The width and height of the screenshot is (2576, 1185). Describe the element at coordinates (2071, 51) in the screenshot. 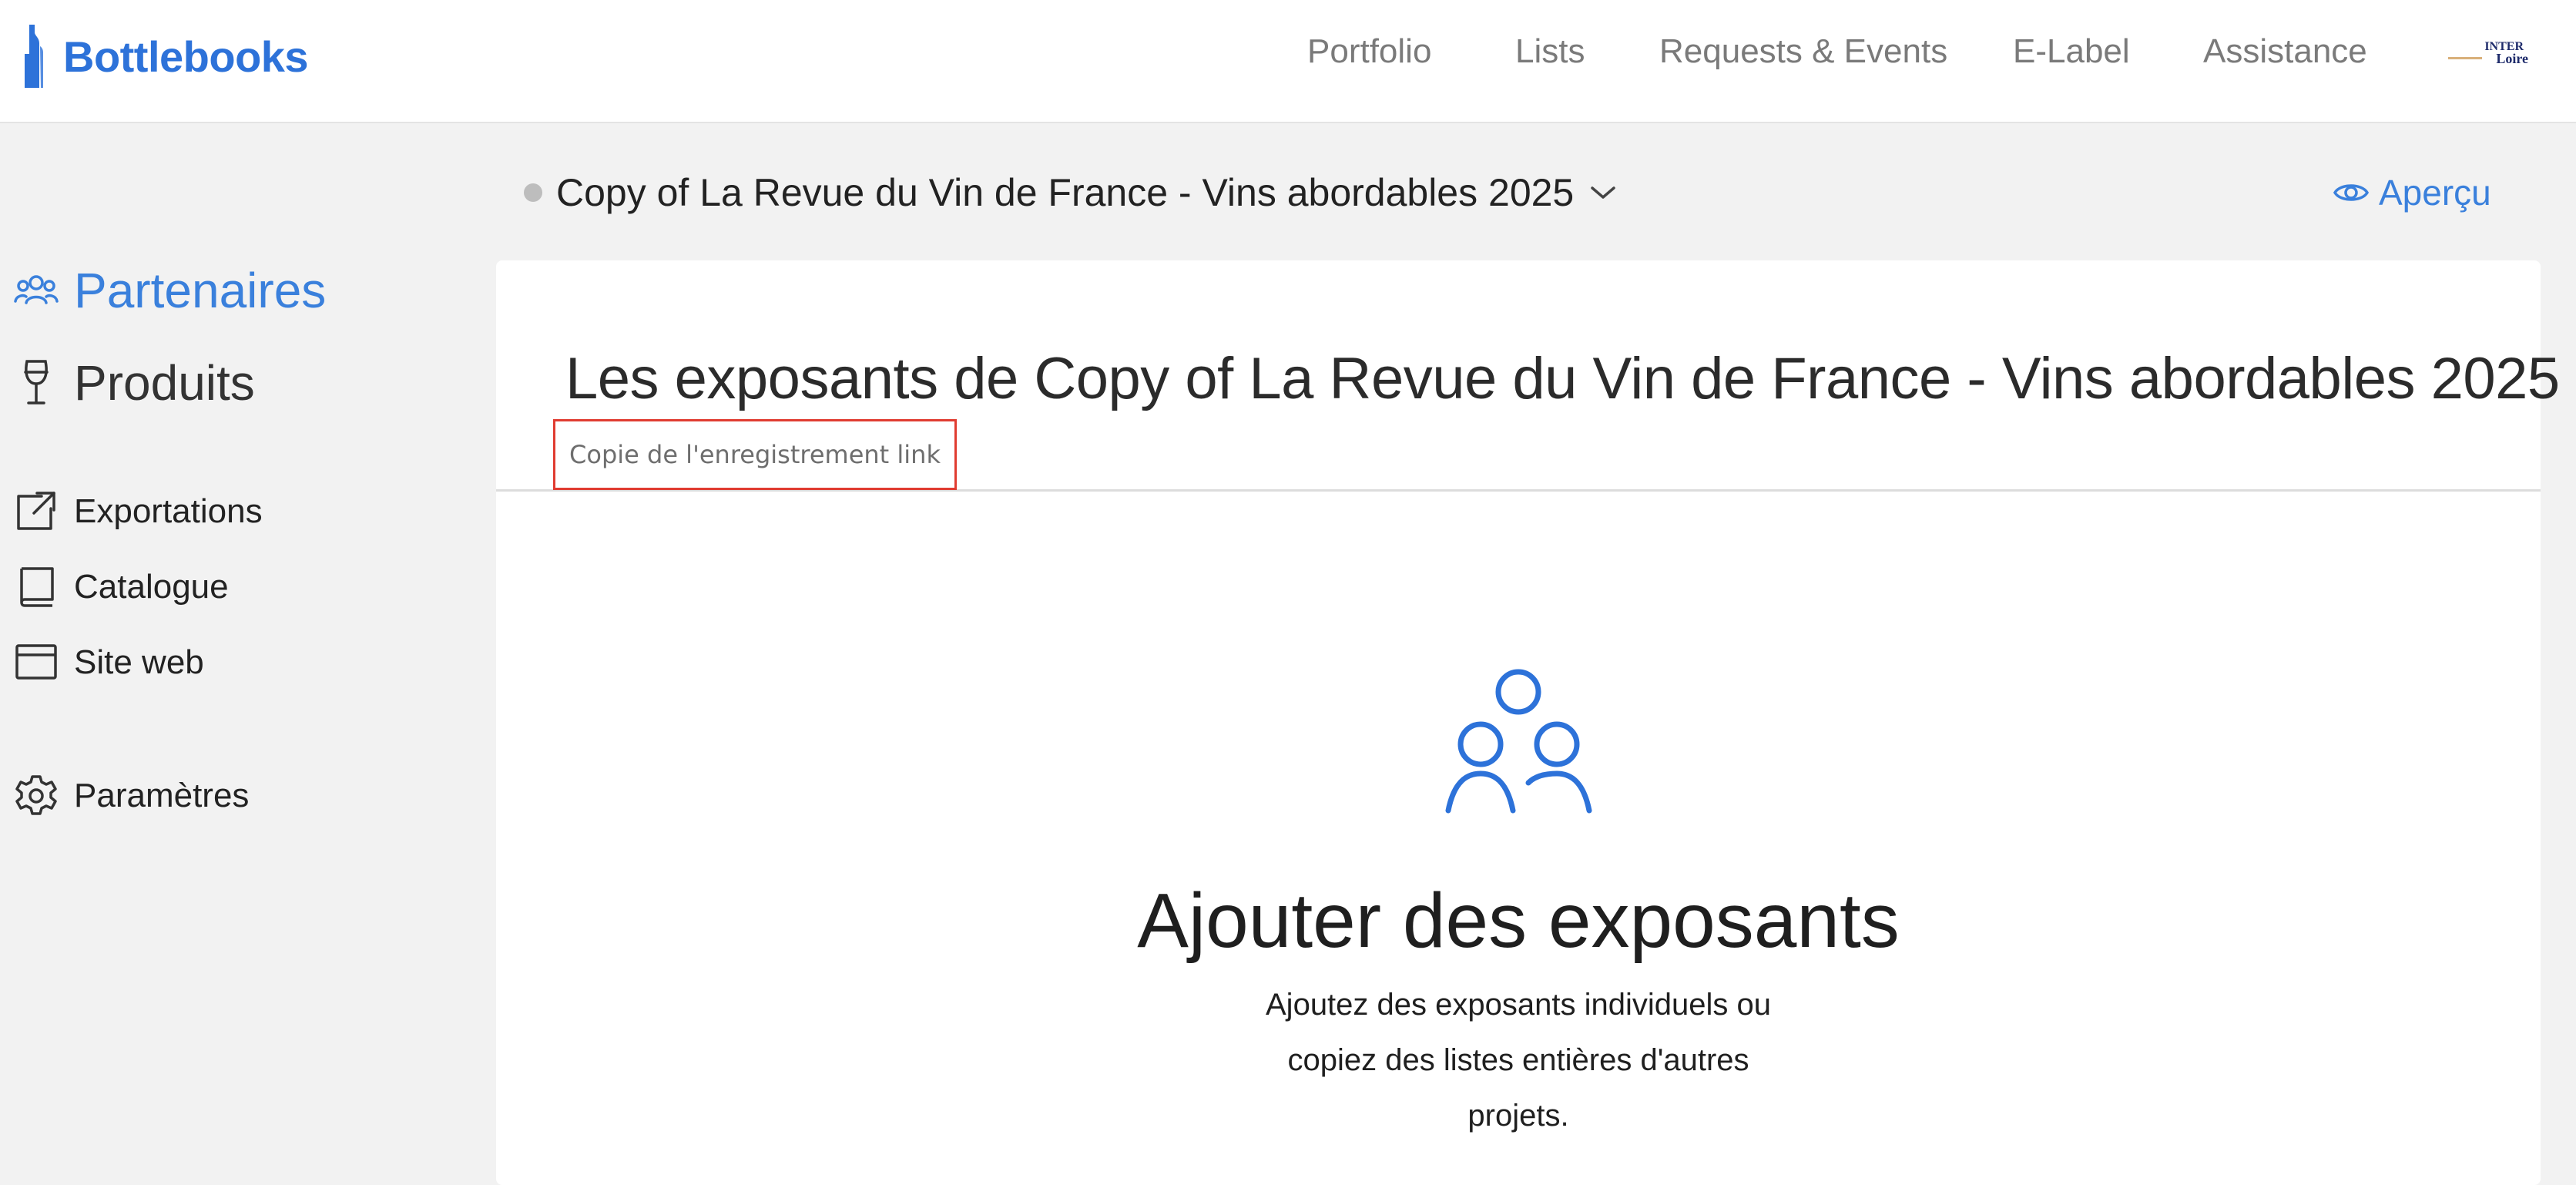

I see `nav-e-label: E-Label` at that location.